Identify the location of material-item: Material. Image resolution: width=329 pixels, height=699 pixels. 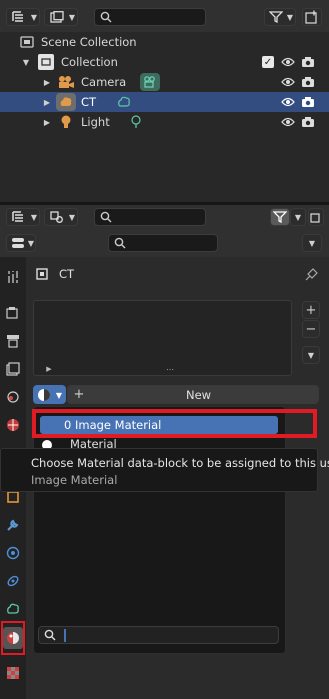
(159, 442).